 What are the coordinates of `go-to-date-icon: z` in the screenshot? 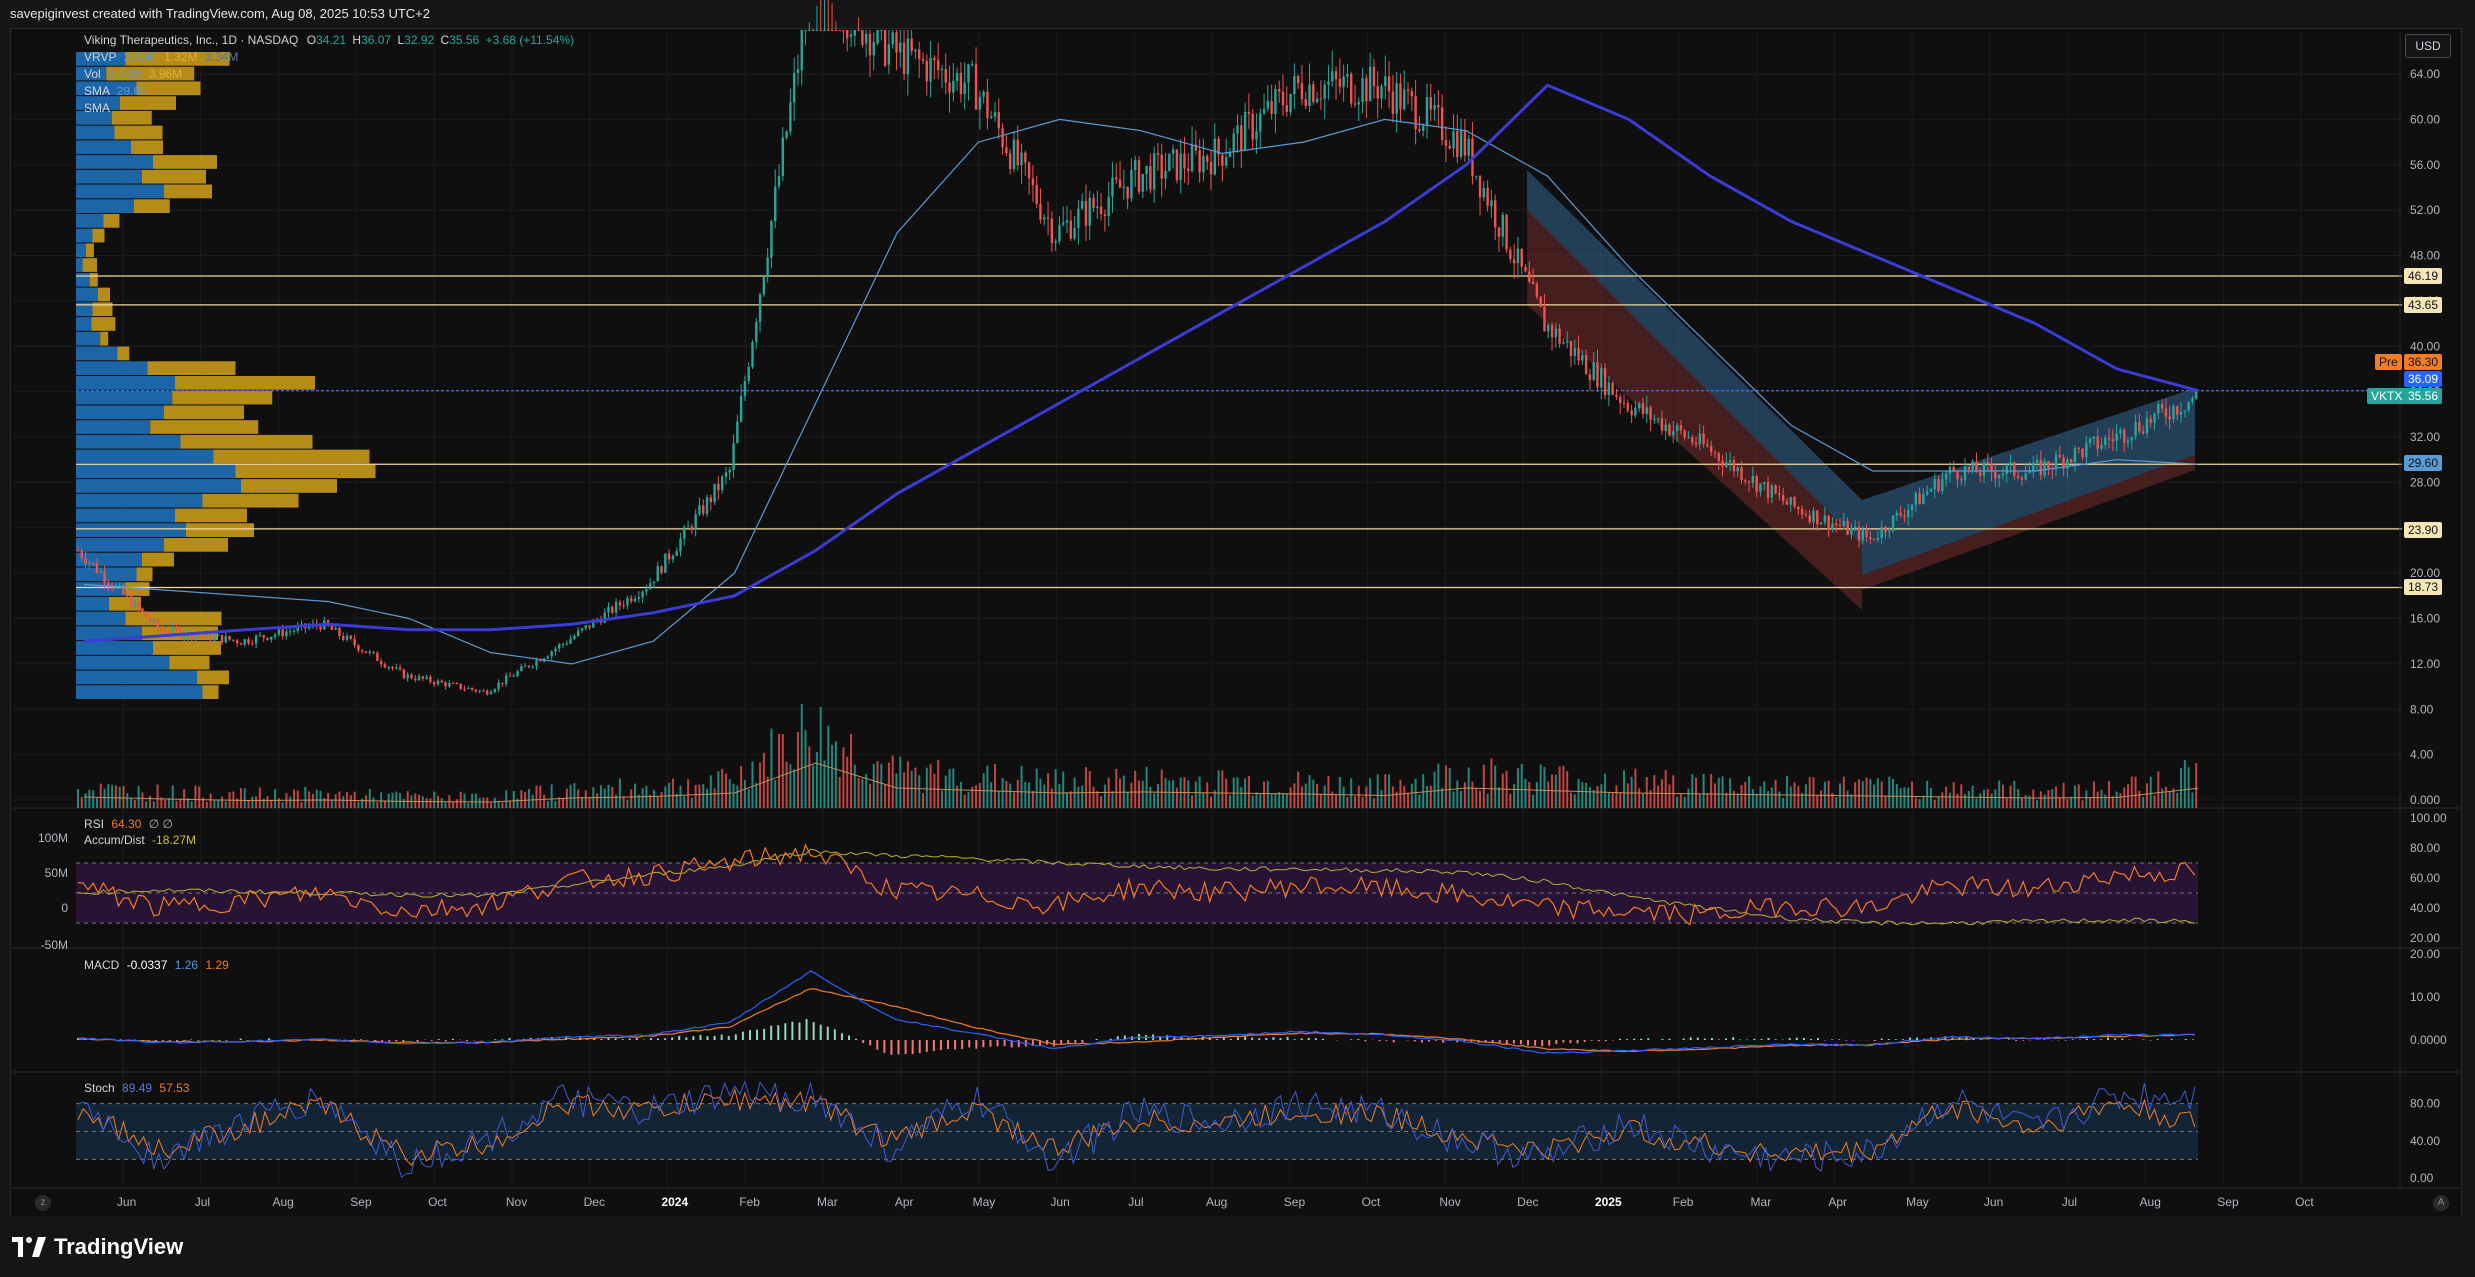 It's located at (43, 1203).